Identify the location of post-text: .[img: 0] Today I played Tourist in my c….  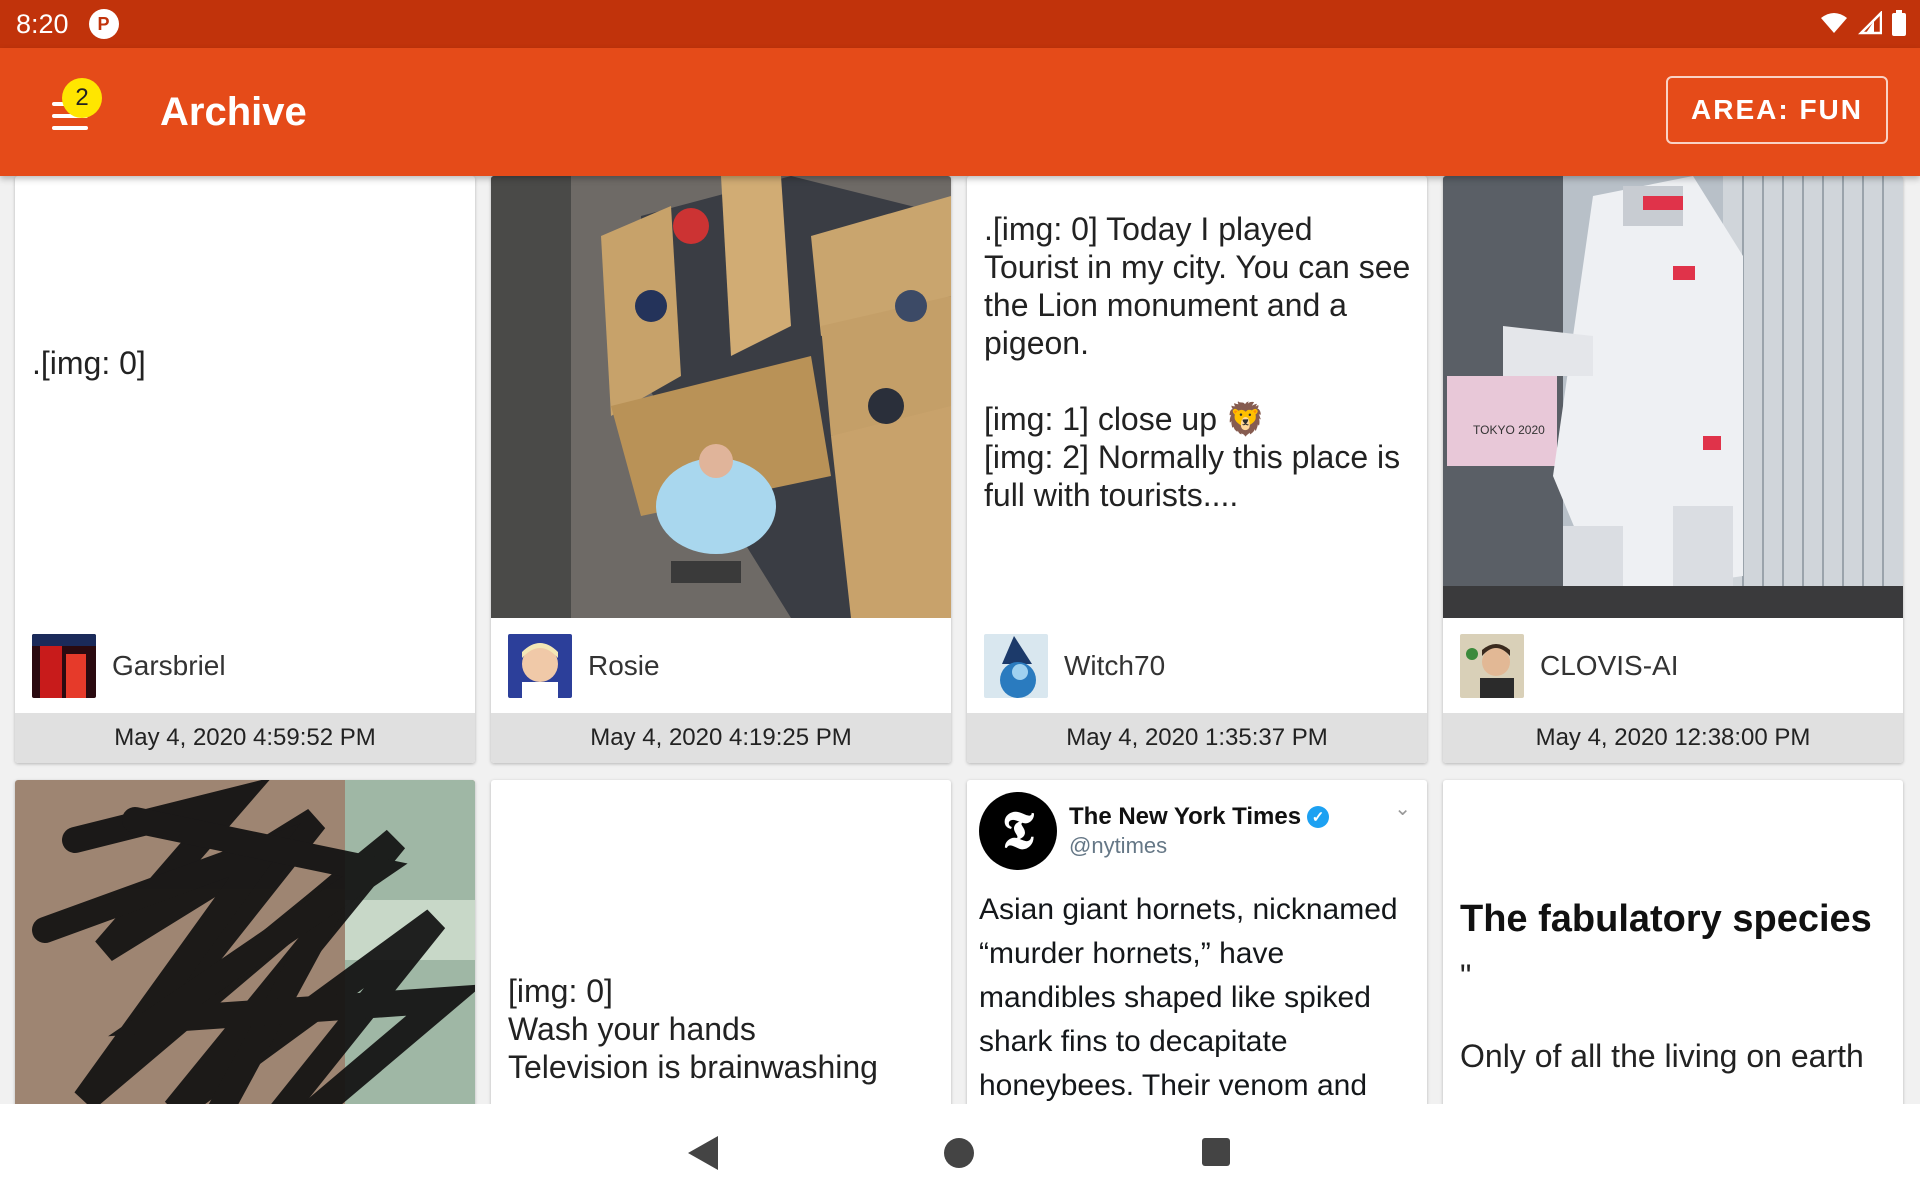
(1197, 362).